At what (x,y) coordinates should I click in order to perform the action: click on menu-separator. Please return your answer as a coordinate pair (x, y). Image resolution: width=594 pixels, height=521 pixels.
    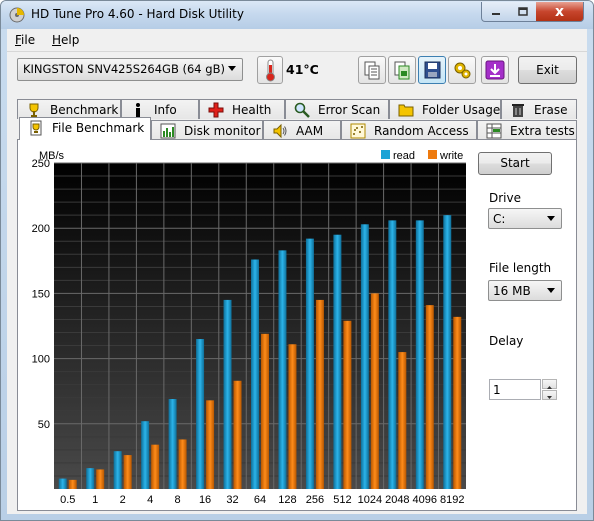
    Looking at the image, I should click on (297, 51).